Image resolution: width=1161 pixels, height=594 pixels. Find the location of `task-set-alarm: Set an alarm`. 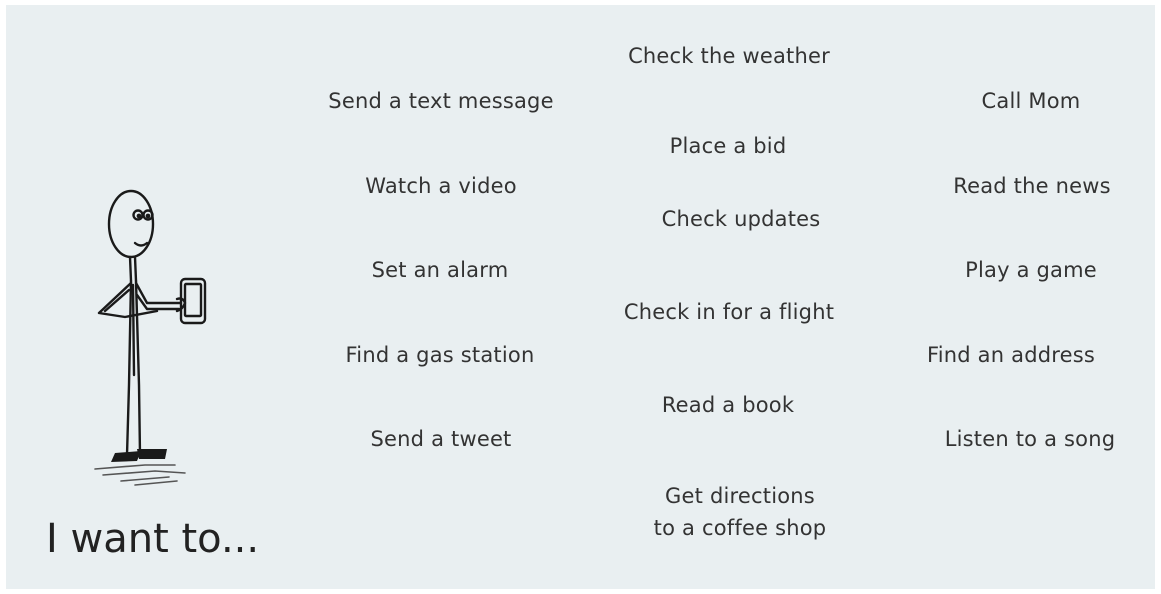

task-set-alarm: Set an alarm is located at coordinates (440, 270).